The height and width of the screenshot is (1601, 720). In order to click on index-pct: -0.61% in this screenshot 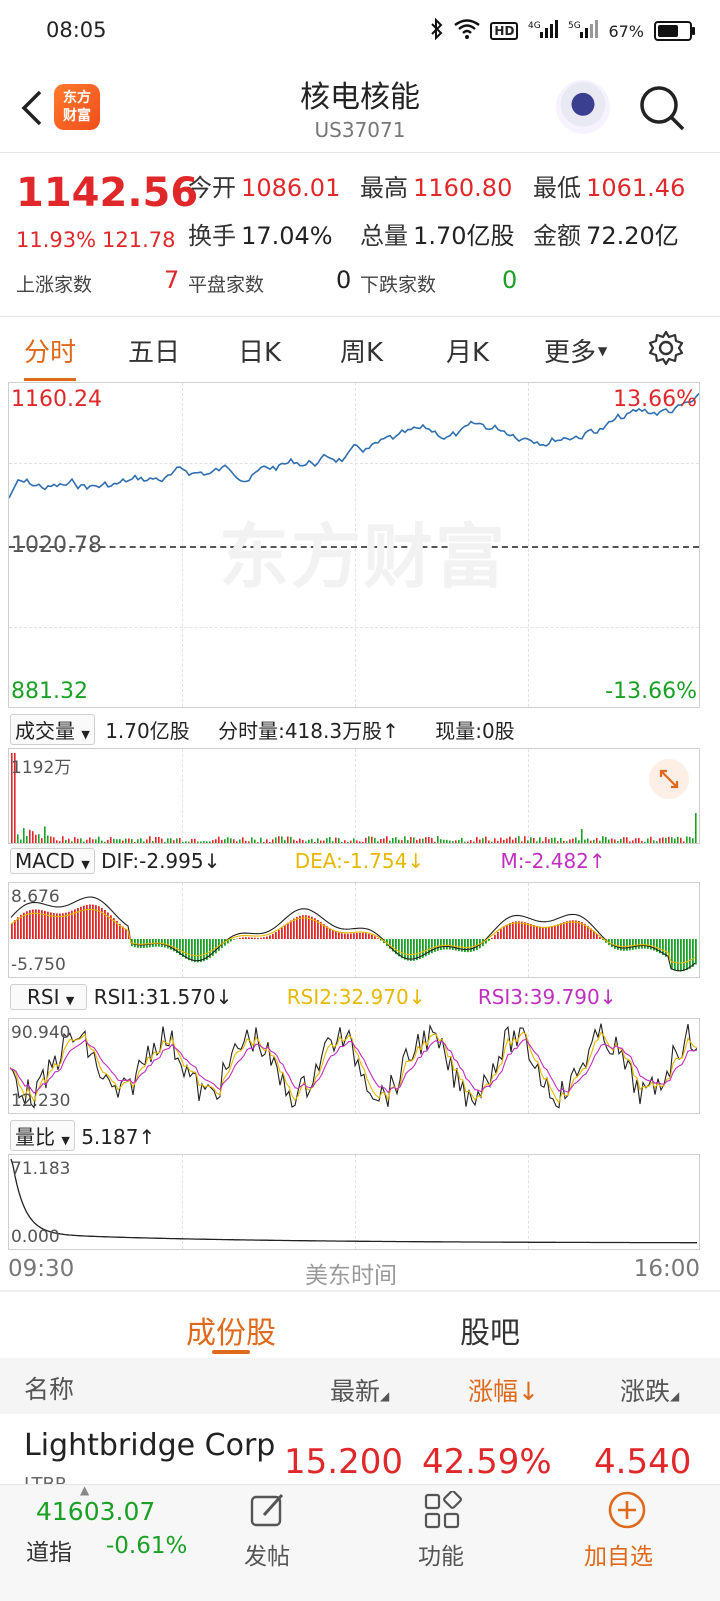, I will do `click(146, 1546)`.